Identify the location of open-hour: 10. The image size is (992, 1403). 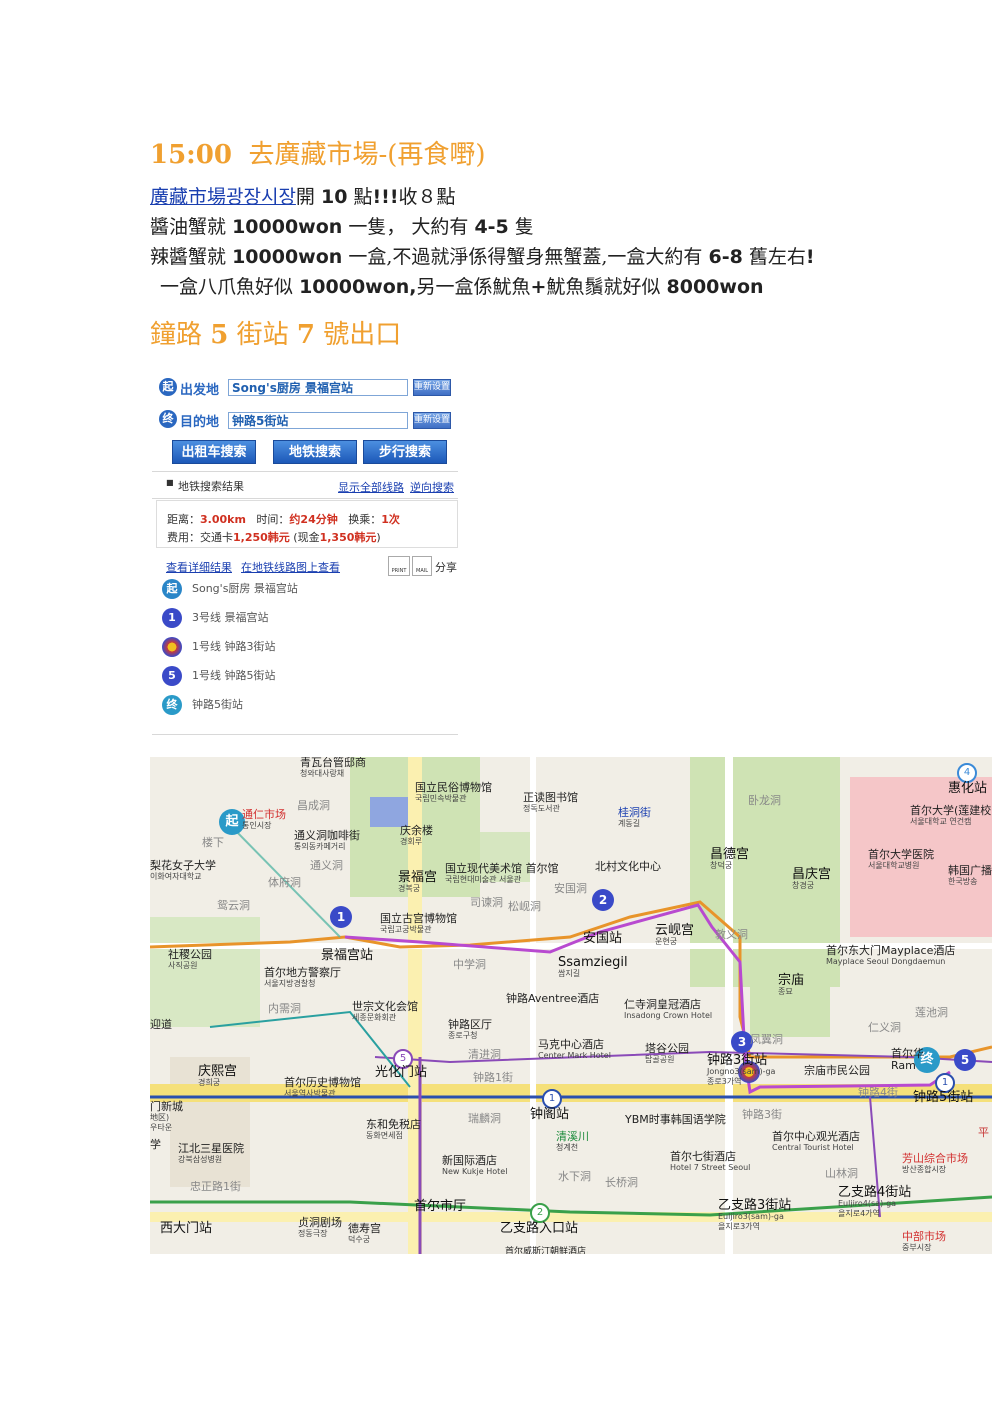
(334, 197).